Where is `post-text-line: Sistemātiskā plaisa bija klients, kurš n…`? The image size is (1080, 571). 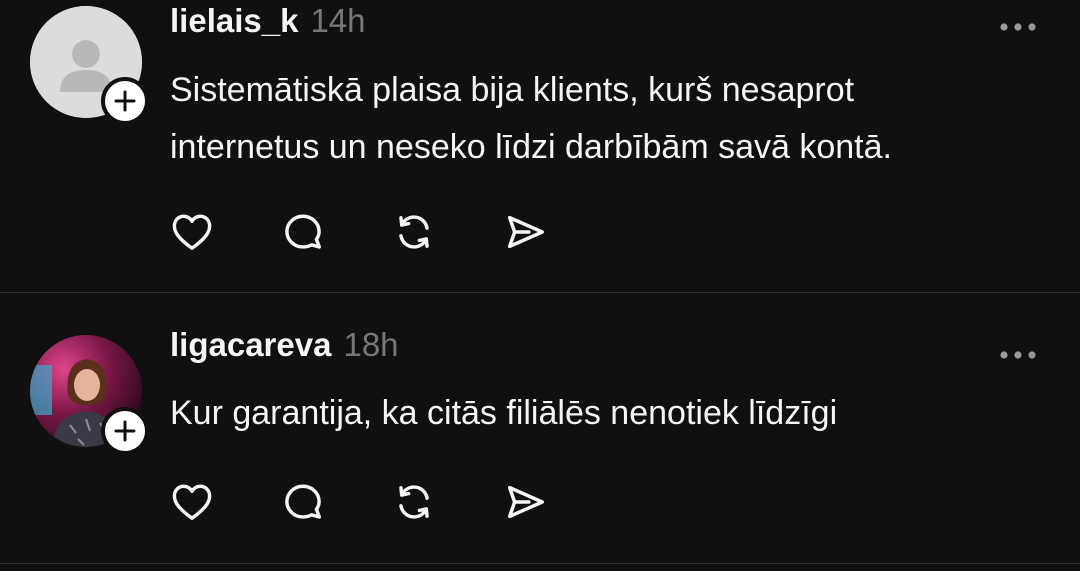
post-text-line: Sistemātiskā plaisa bija klients, kurš n… is located at coordinates (512, 90).